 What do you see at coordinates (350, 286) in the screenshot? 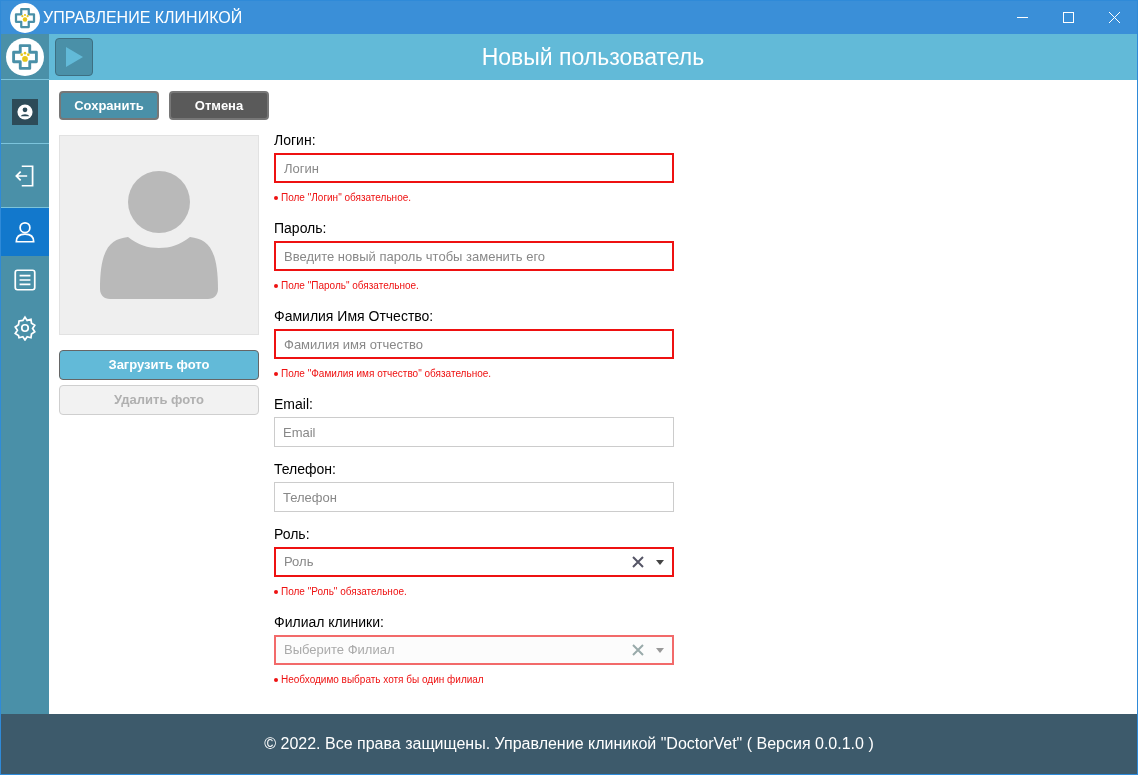
I see `error-message: Поле "Пароль" обязательное.` at bounding box center [350, 286].